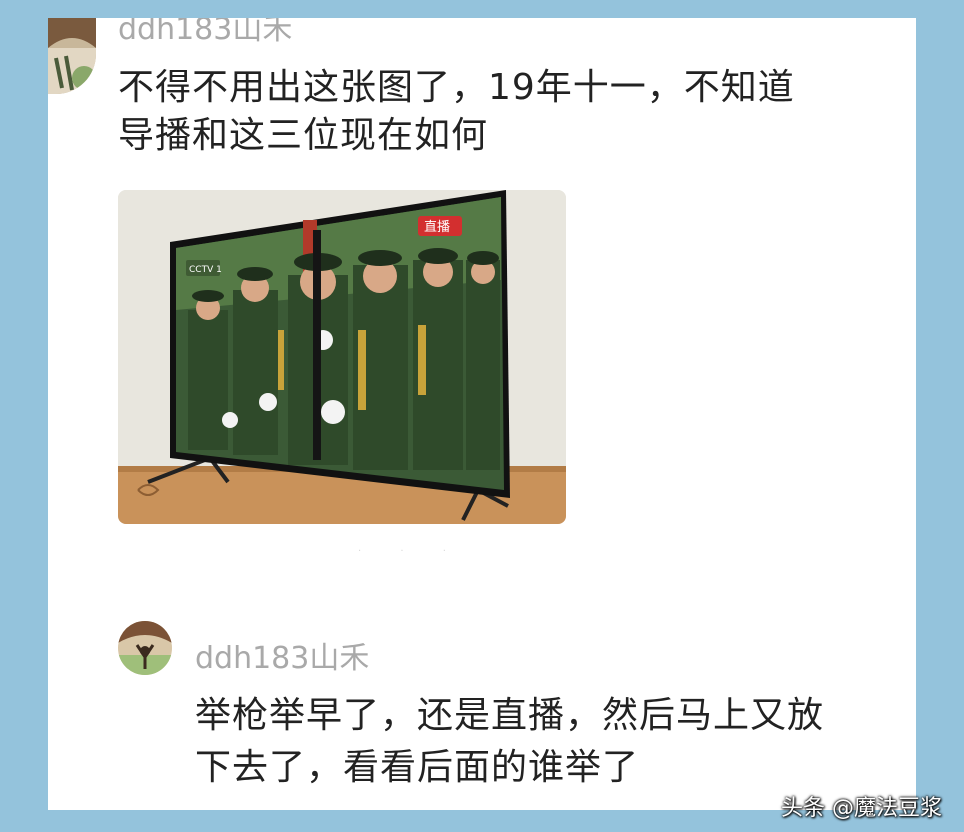 The width and height of the screenshot is (964, 832). What do you see at coordinates (508, 112) in the screenshot?
I see `comment-text: 不得不用出这张图了，19年十一，不知道 导播和这三位现在如何` at bounding box center [508, 112].